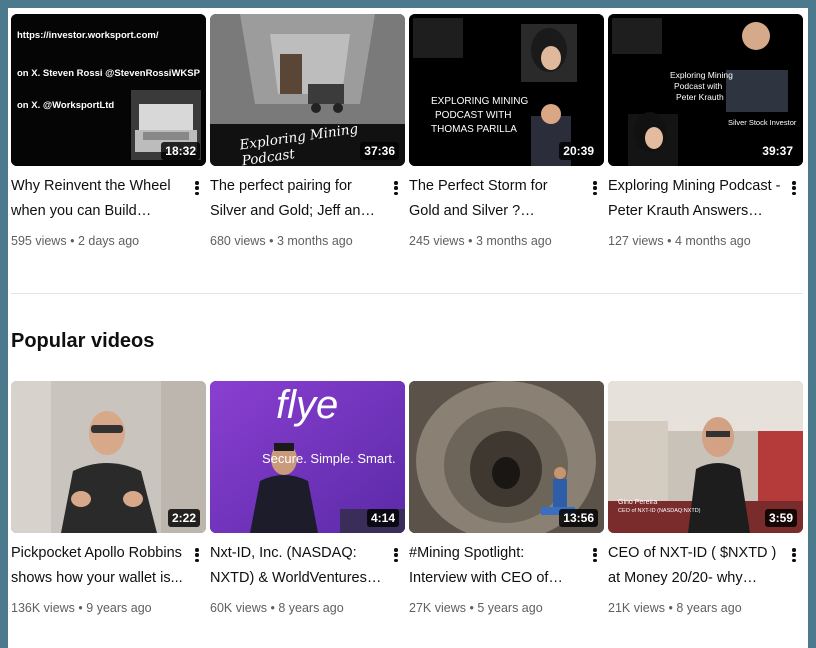 This screenshot has width=816, height=648. What do you see at coordinates (66, 105) in the screenshot?
I see `thumbnail-text: on X. @WorksportLtd` at bounding box center [66, 105].